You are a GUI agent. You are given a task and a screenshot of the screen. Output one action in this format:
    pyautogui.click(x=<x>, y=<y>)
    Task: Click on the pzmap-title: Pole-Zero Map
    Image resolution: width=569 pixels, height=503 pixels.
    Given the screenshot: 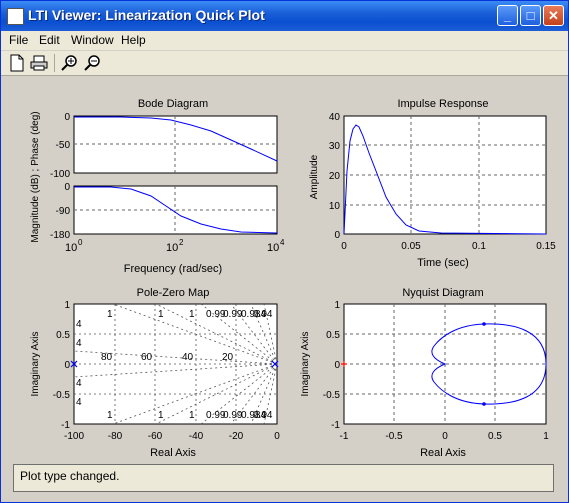 What is the action you would take?
    pyautogui.click(x=173, y=293)
    